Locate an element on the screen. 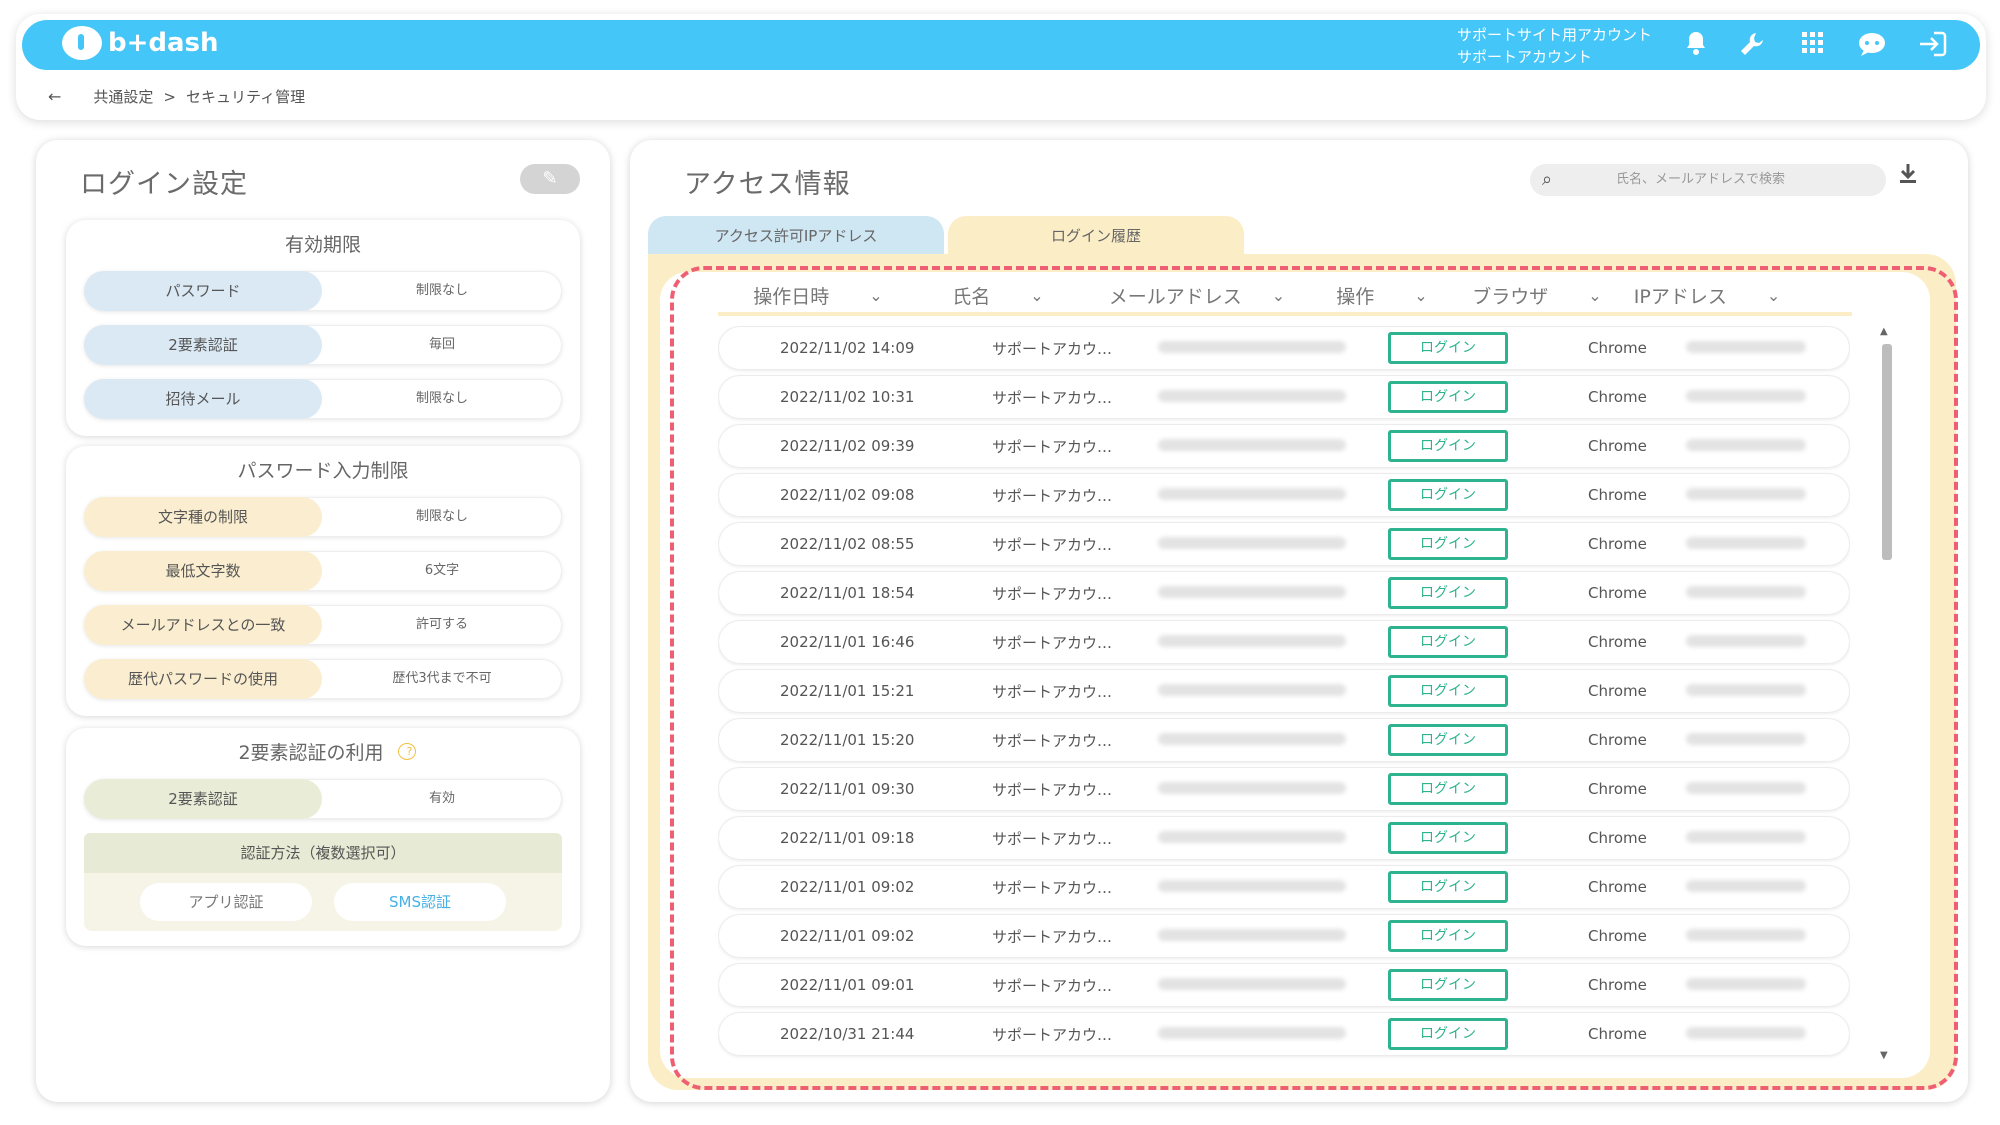  col-operation: 操作 ⌄ is located at coordinates (1382, 295).